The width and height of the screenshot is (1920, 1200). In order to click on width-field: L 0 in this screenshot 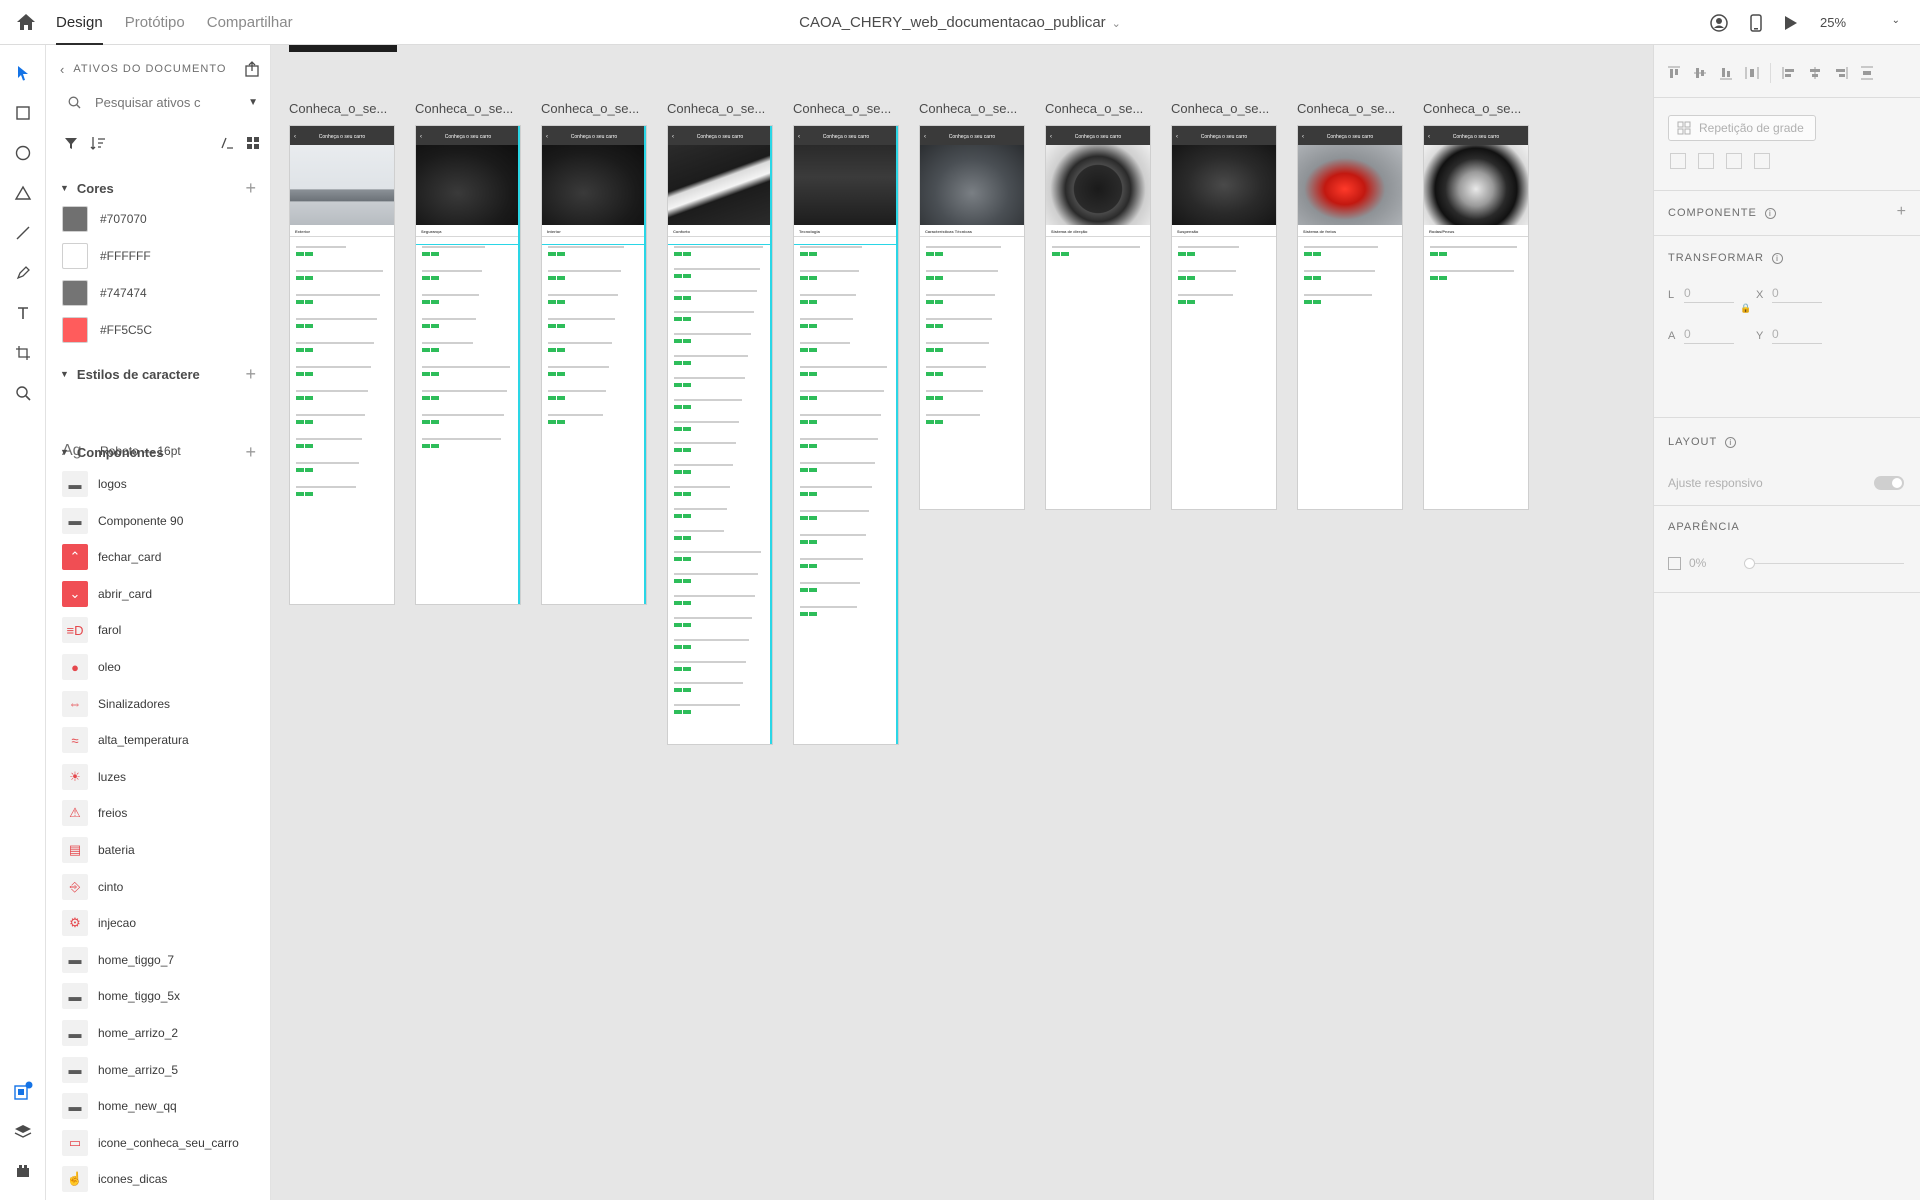, I will do `click(1701, 294)`.